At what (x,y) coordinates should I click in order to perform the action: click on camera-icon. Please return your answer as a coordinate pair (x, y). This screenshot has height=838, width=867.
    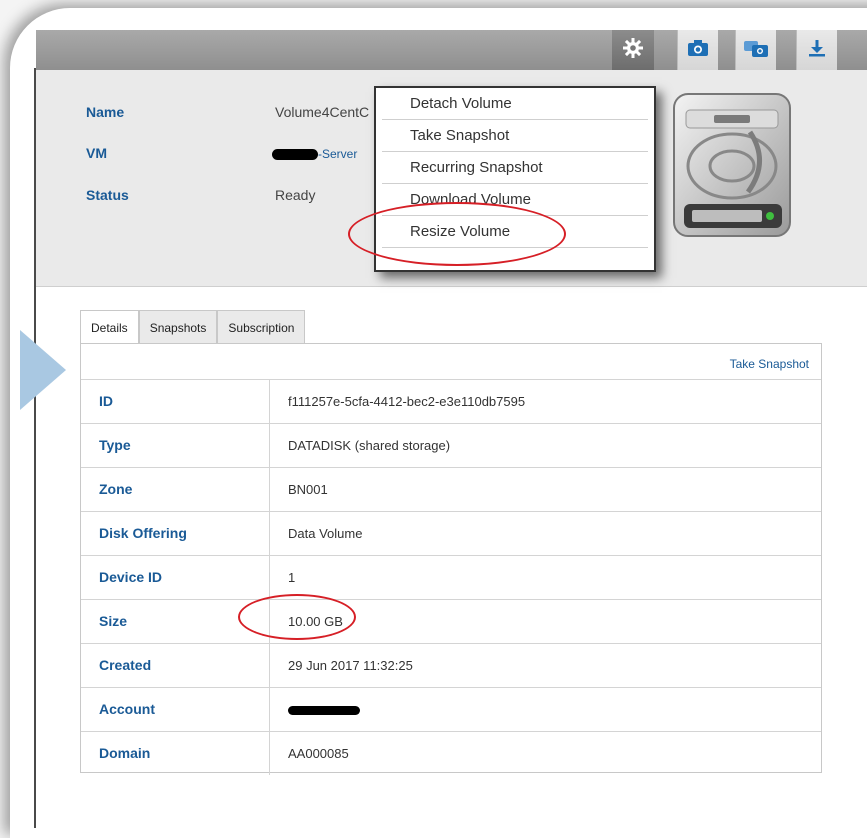
    Looking at the image, I should click on (698, 50).